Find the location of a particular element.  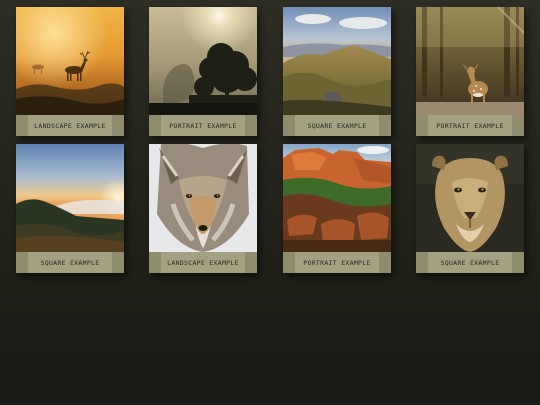

gallery-card-6: LANDSCAPE EXAMPLE is located at coordinates (203, 208).